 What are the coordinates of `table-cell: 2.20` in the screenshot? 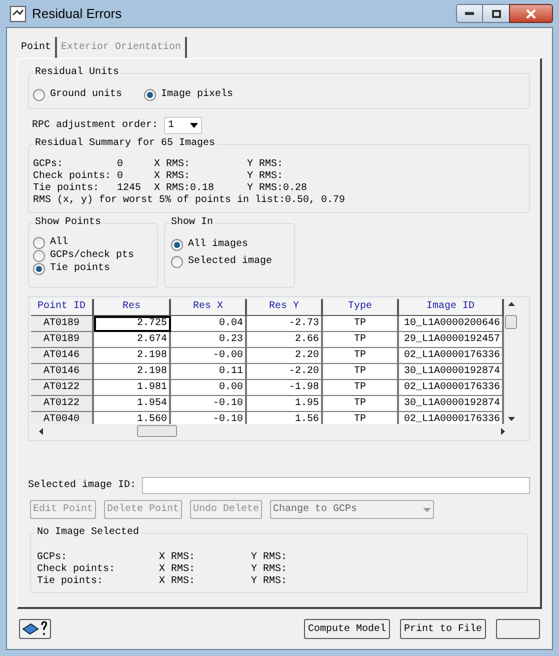 It's located at (285, 356).